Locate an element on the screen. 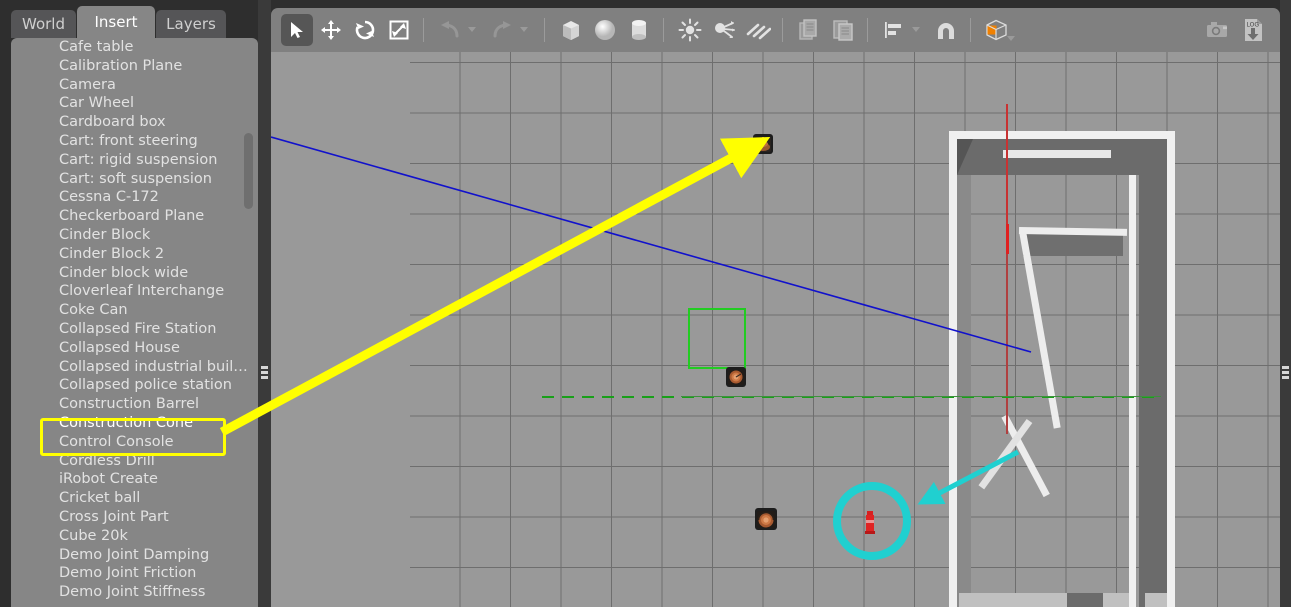 The image size is (1291, 607). paste-icon is located at coordinates (843, 30).